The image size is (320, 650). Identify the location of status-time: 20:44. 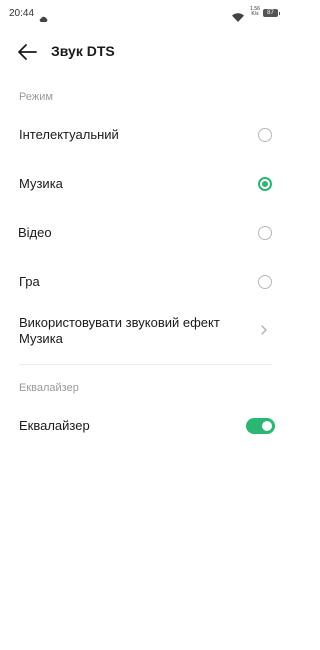
(22, 13).